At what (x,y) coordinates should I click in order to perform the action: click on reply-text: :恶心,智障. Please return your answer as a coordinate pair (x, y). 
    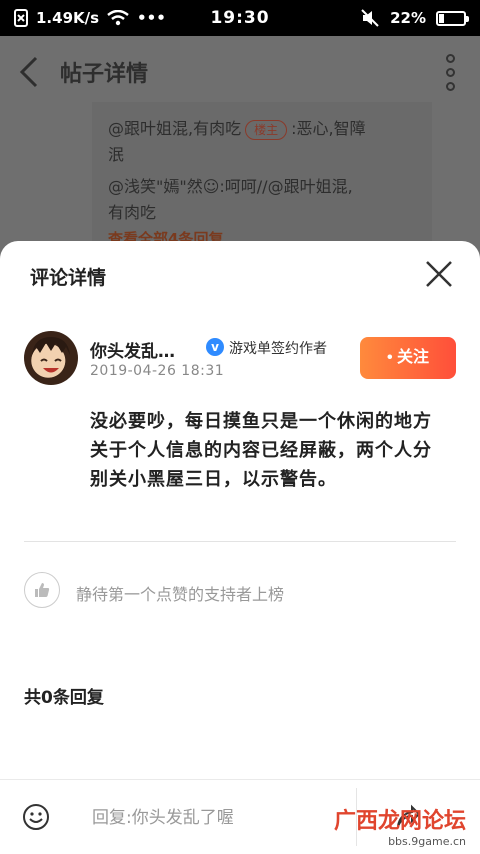
    Looking at the image, I should click on (328, 128).